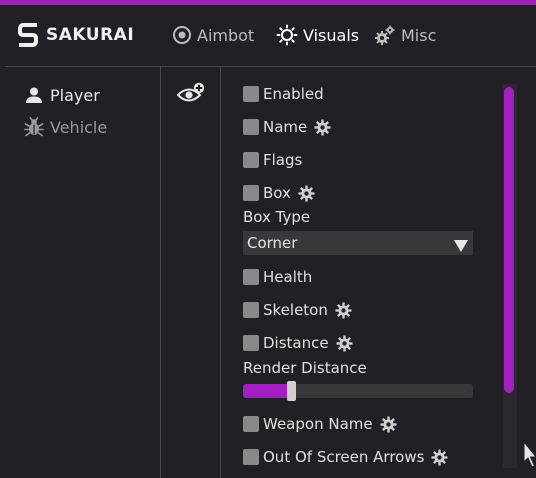 The image size is (536, 478). Describe the element at coordinates (190, 94) in the screenshot. I see `eye-plus-icon` at that location.